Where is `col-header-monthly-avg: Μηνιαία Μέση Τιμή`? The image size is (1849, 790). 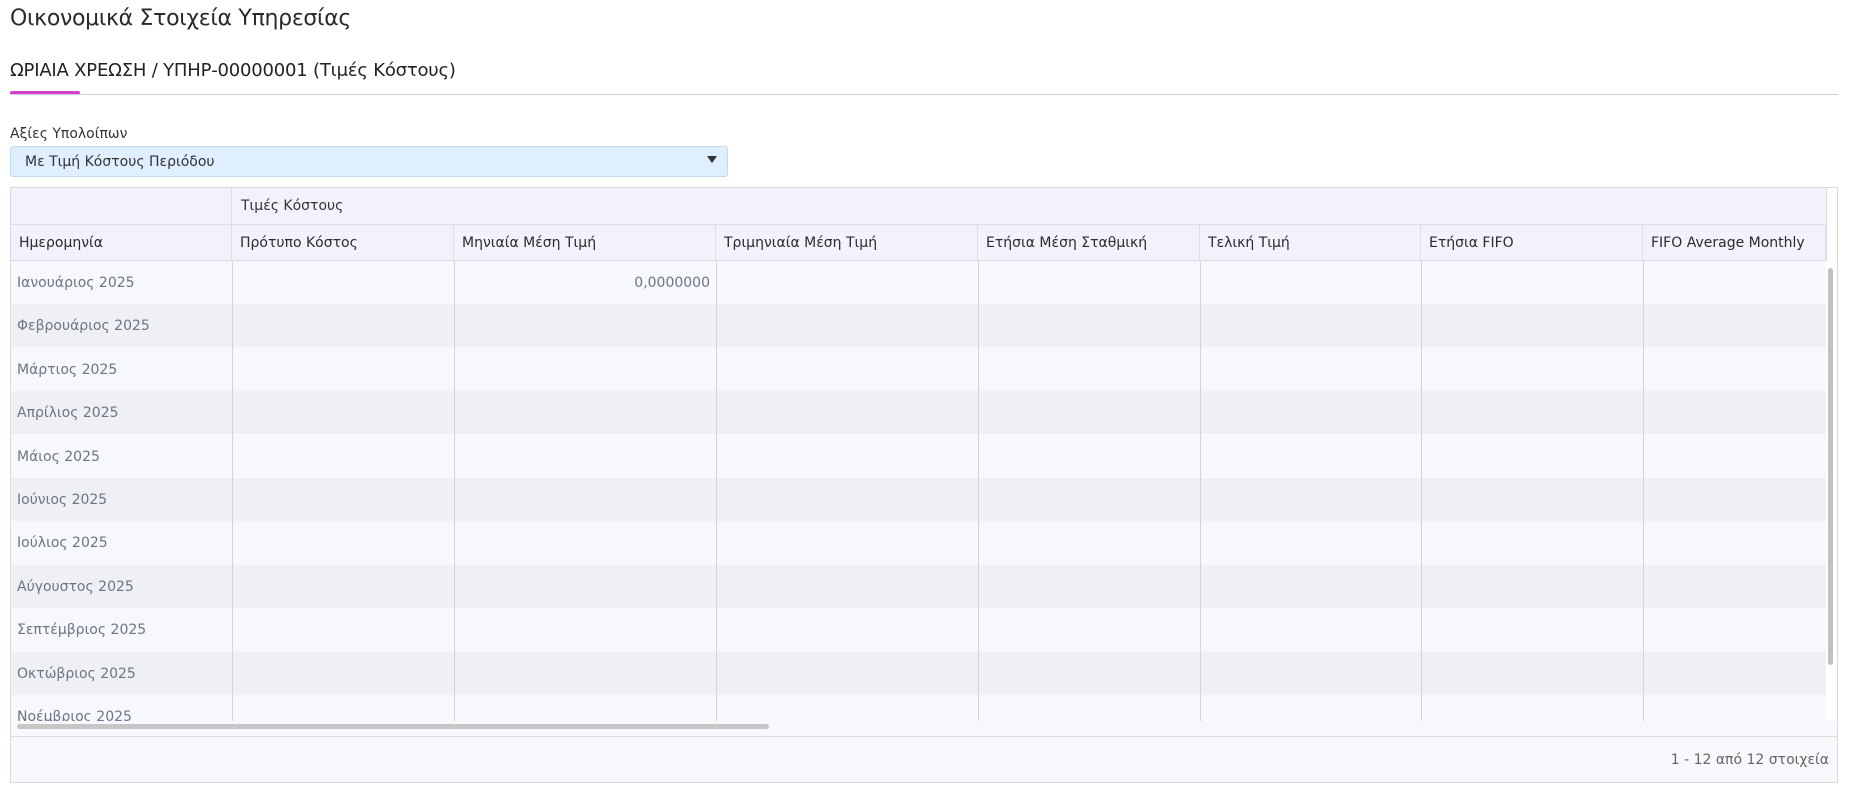
col-header-monthly-avg: Μηνιαία Μέση Τιμή is located at coordinates (585, 243).